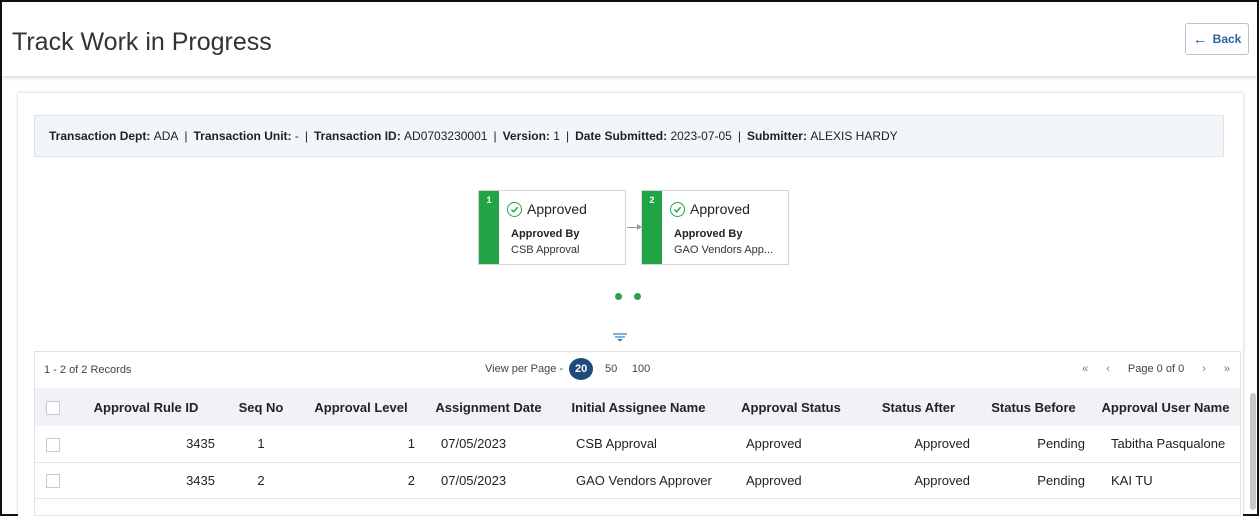  What do you see at coordinates (100, 136) in the screenshot?
I see `dept-label: Transaction Dept:` at bounding box center [100, 136].